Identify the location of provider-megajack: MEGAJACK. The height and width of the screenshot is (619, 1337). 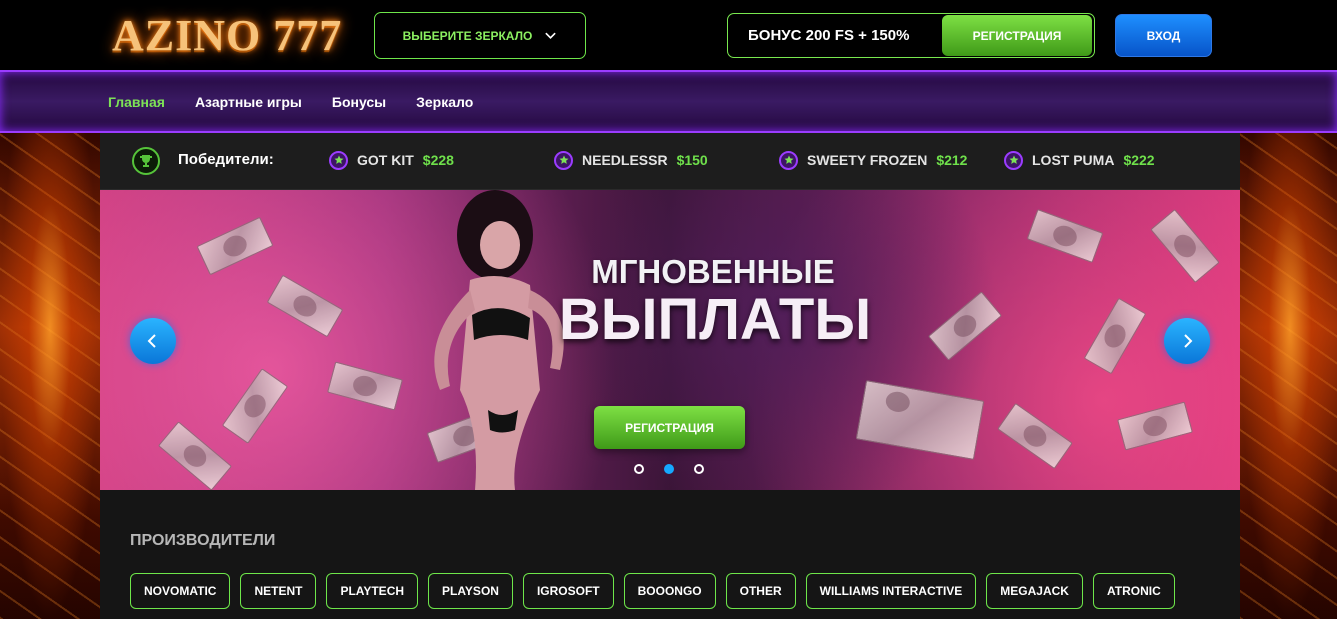
(1034, 591).